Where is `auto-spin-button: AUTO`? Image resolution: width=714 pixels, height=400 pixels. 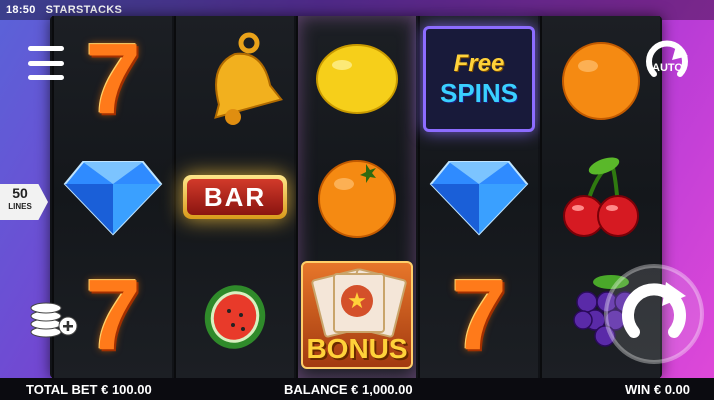
auto-spin-button: AUTO is located at coordinates (668, 64).